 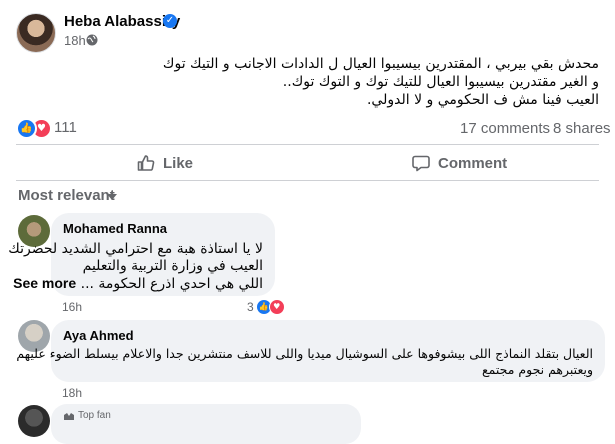 What do you see at coordinates (505, 128) in the screenshot?
I see `comments-count: 17 comments` at bounding box center [505, 128].